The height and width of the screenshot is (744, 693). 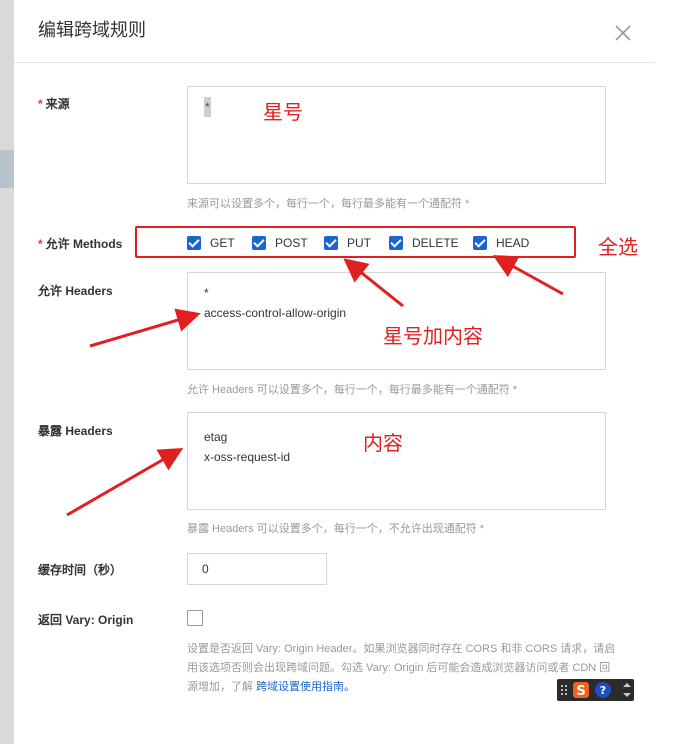 I want to click on sogou-s-icon: S, so click(x=581, y=690).